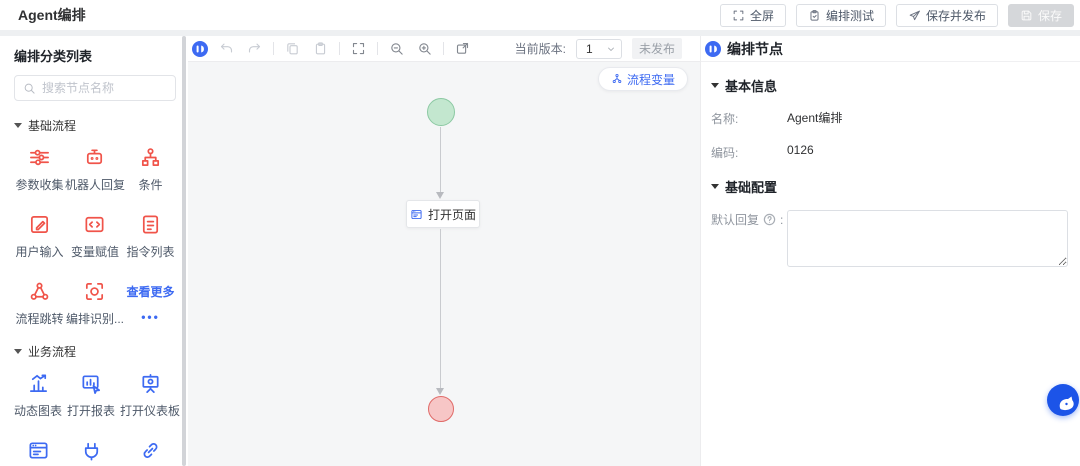 The image size is (1080, 466). Describe the element at coordinates (52, 15) in the screenshot. I see `page-title: Agent编排` at that location.